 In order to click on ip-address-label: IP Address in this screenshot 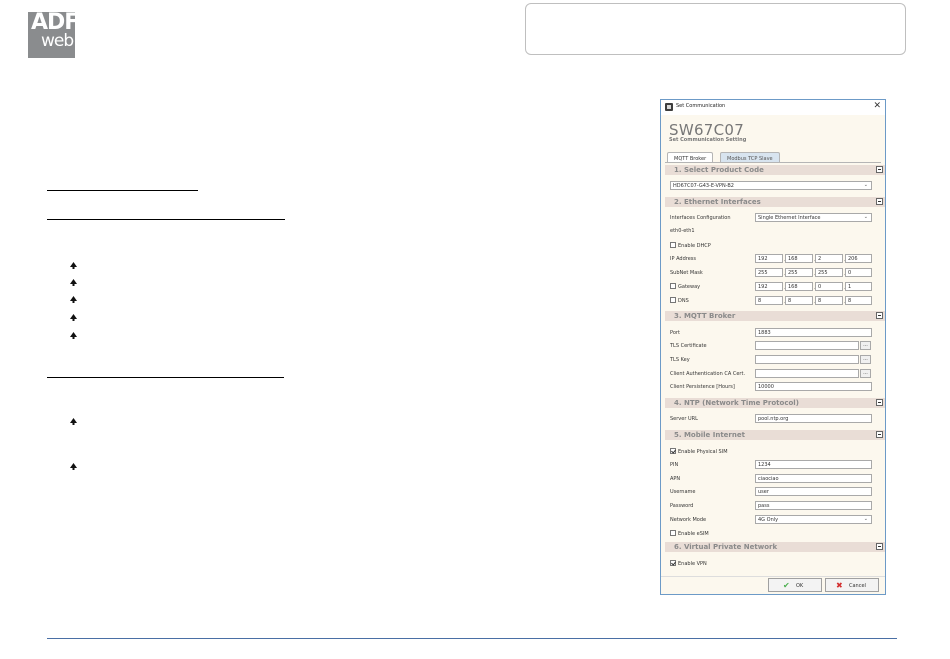, I will do `click(683, 259)`.